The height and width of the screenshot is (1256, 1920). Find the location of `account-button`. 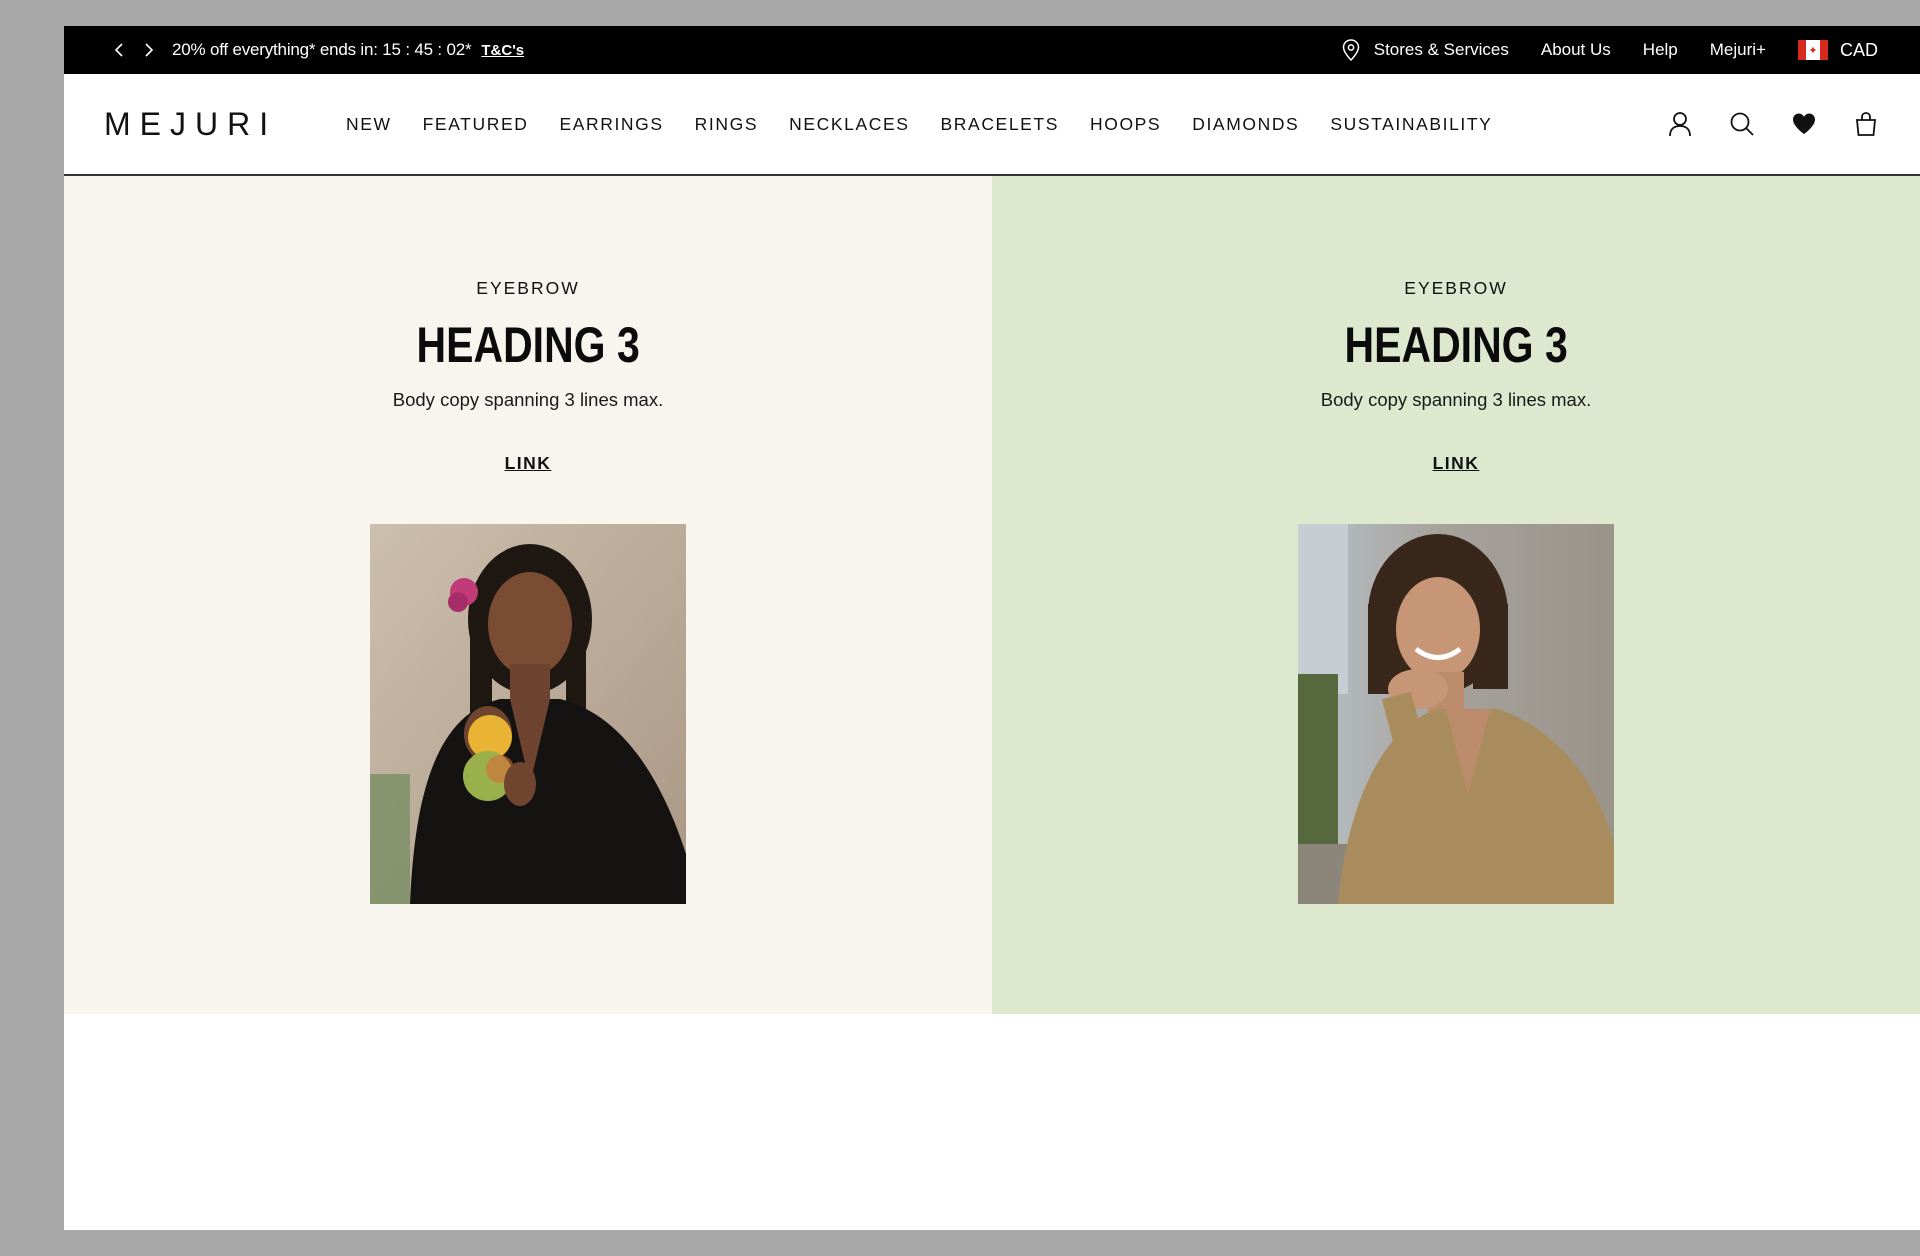

account-button is located at coordinates (1680, 124).